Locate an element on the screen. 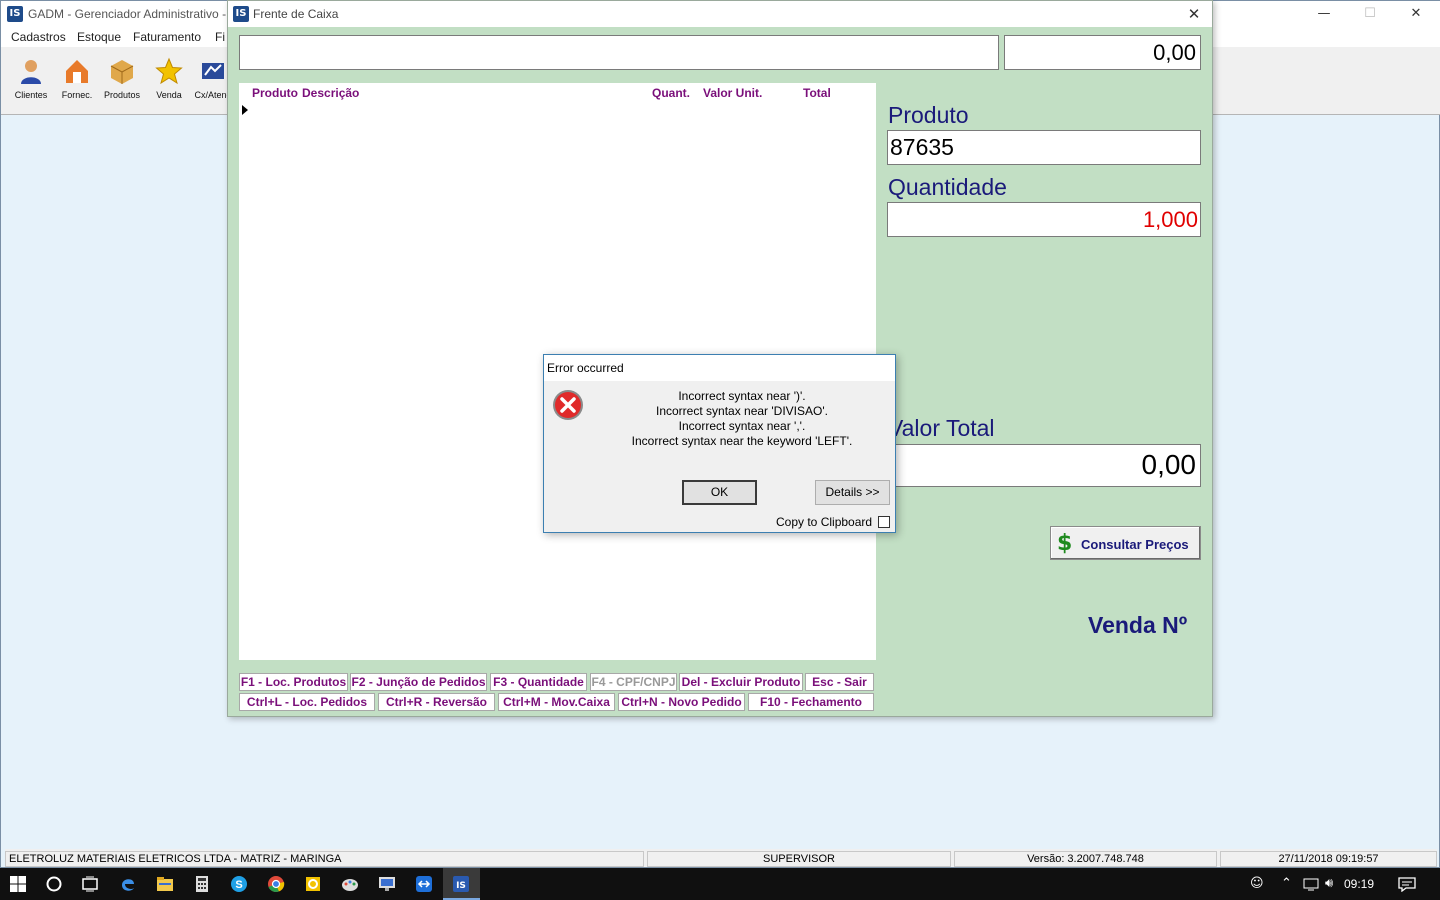 Image resolution: width=1440 pixels, height=900 pixels. supplier-icon is located at coordinates (77, 71).